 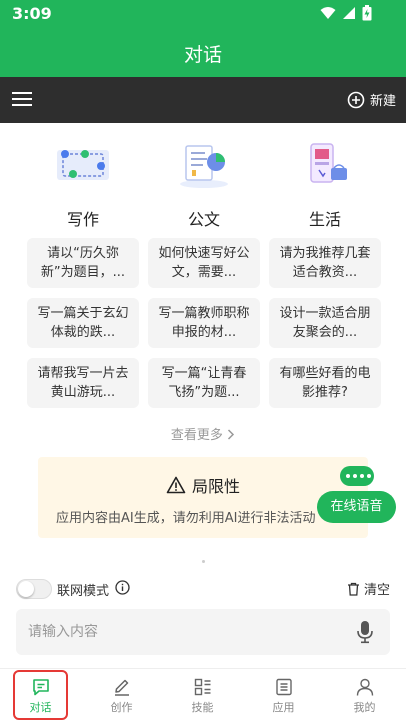 What do you see at coordinates (40, 707) in the screenshot?
I see `nav-label: 对话` at bounding box center [40, 707].